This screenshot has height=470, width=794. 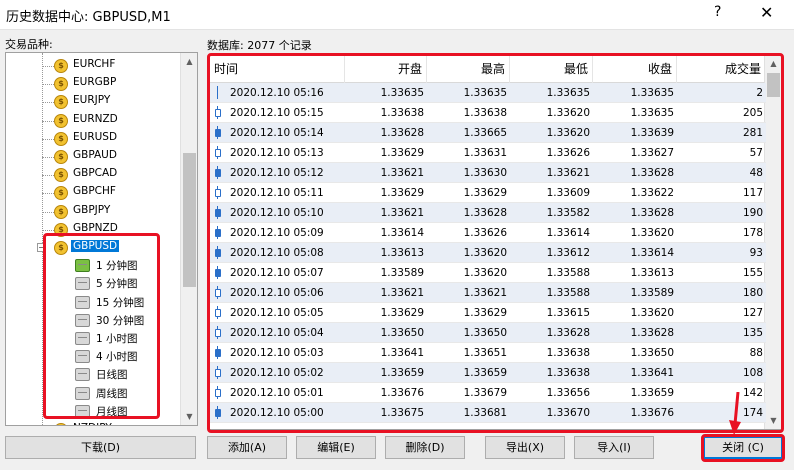 What do you see at coordinates (86, 357) in the screenshot?
I see `tree-item-timeframe: 4 小时图` at bounding box center [86, 357].